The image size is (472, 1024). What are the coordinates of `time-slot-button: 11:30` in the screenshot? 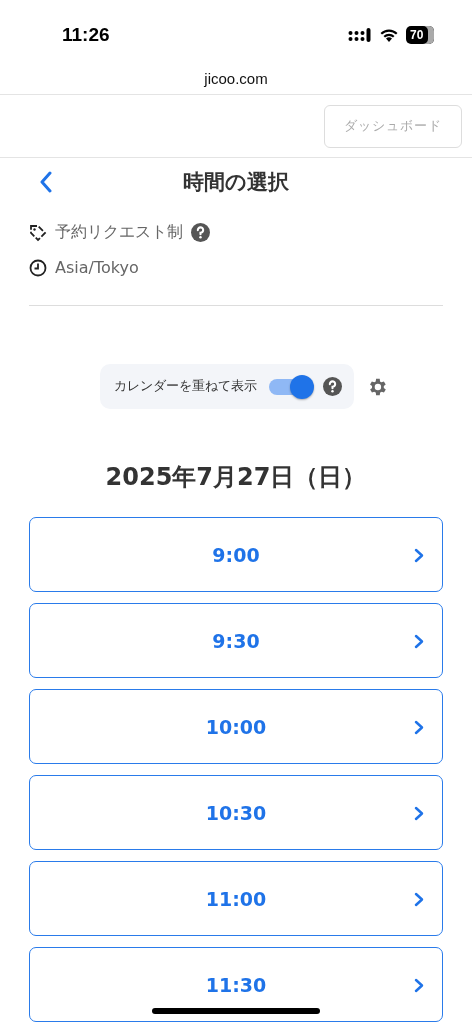 It's located at (236, 984).